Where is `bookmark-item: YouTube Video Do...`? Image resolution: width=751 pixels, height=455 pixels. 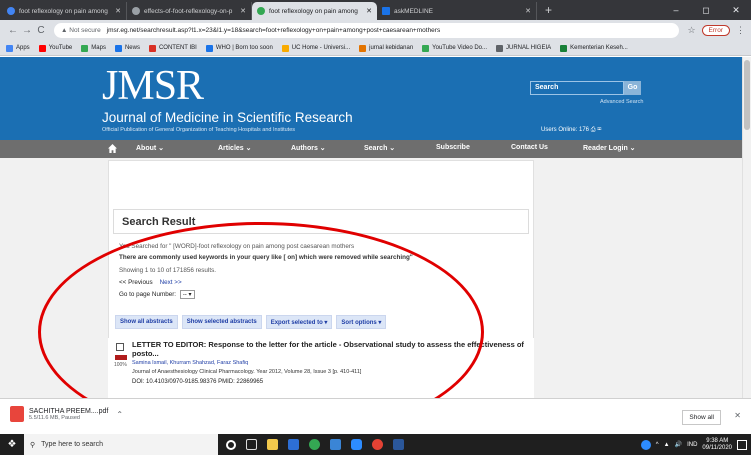 bookmark-item: YouTube Video Do... is located at coordinates (454, 48).